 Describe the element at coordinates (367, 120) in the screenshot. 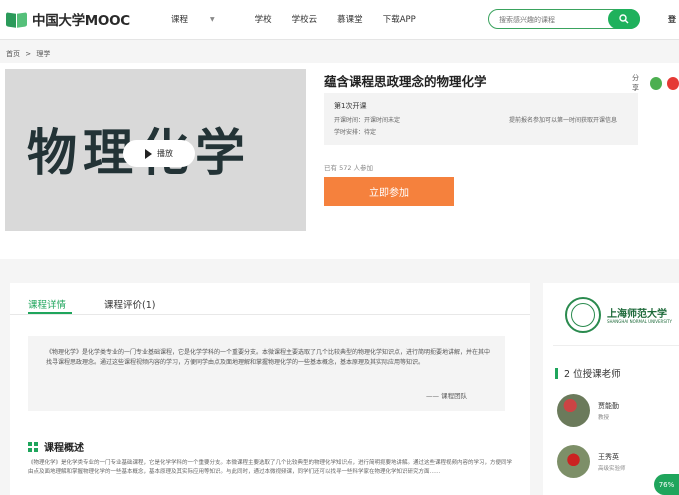

I see `term-start-time: 开课时间：开课时间未定` at that location.